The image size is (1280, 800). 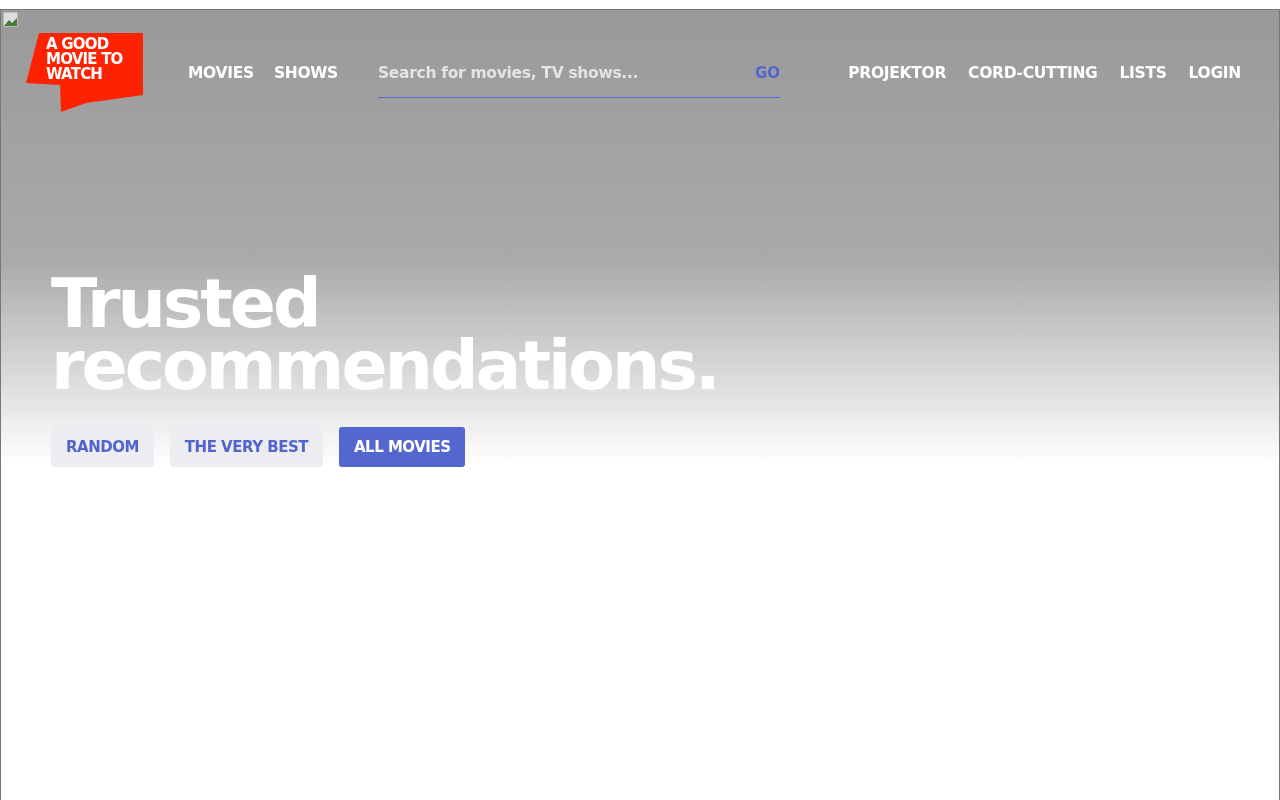 I want to click on logo: A GOOD MOVIE TO WATCH, so click(x=84, y=73).